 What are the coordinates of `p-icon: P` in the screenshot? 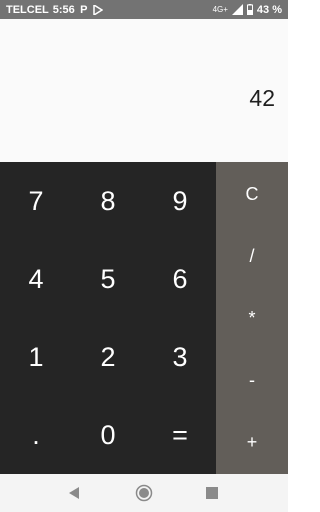 It's located at (84, 9).